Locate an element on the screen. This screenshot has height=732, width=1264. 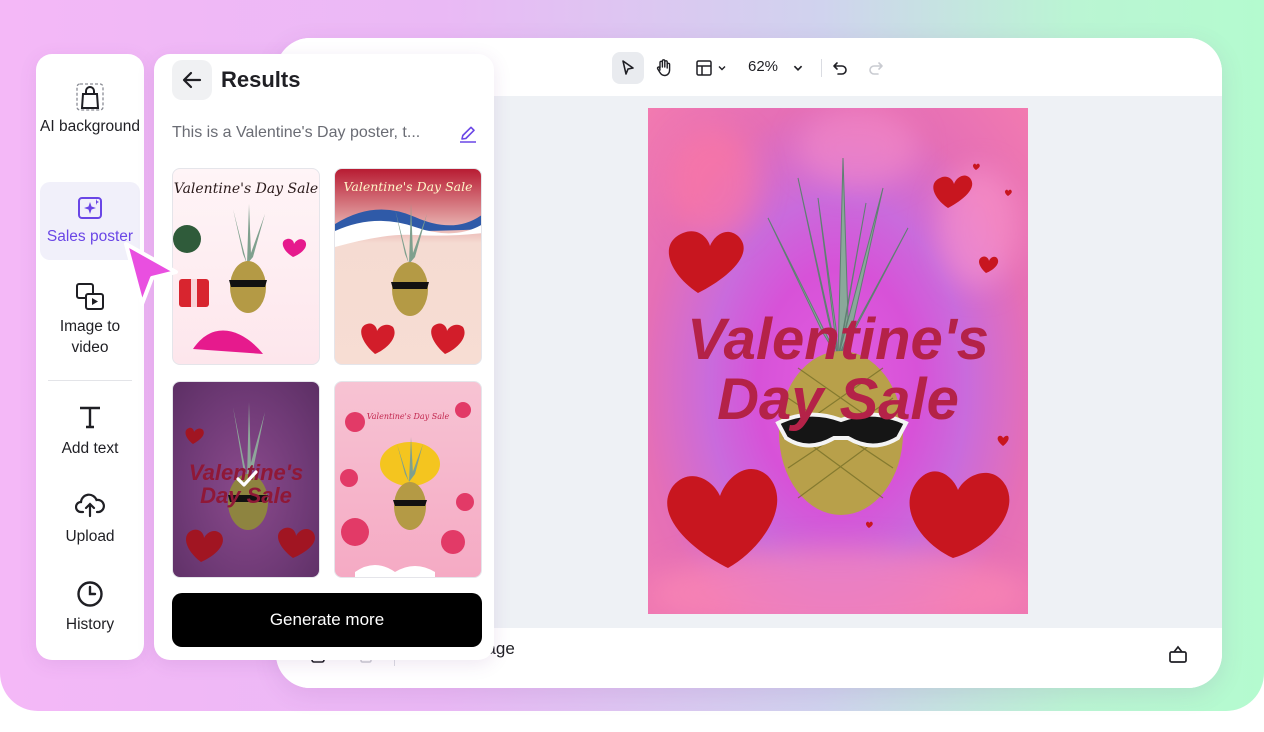
layout-icon is located at coordinates (704, 68).